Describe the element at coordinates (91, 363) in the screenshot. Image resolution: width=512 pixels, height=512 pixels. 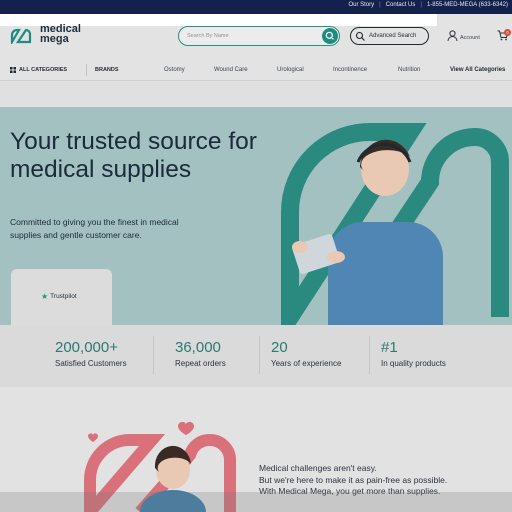
I see `stat-label: Satisfied Customers` at that location.